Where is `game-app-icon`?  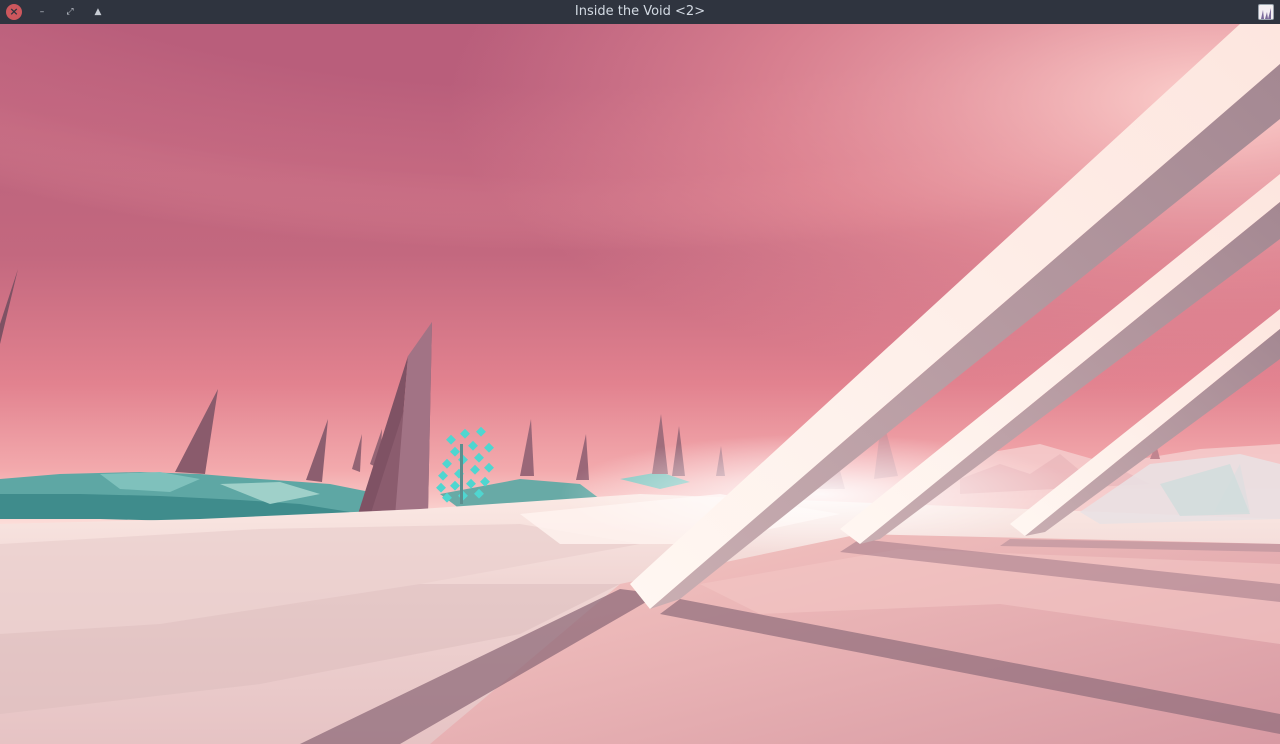
game-app-icon is located at coordinates (1266, 12).